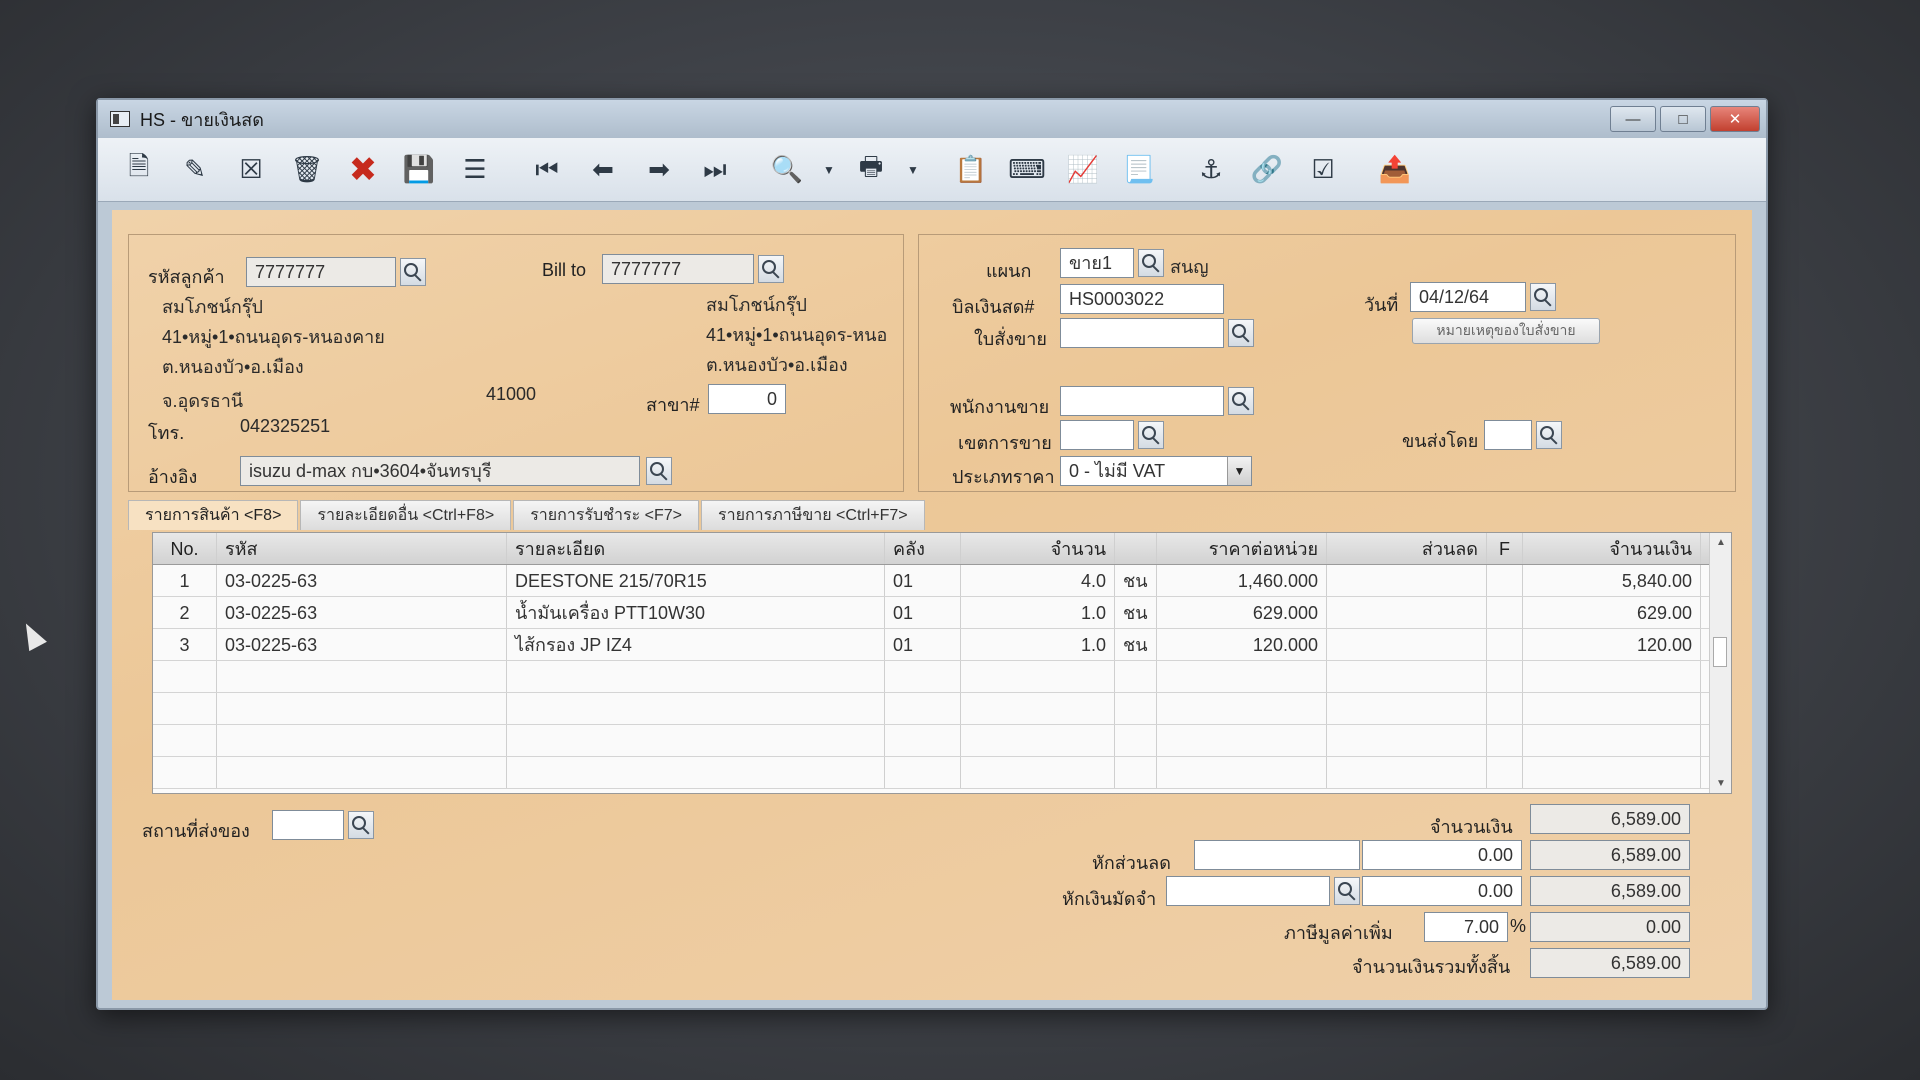 Image resolution: width=1920 pixels, height=1080 pixels. I want to click on first-record-icon: ⏮, so click(547, 170).